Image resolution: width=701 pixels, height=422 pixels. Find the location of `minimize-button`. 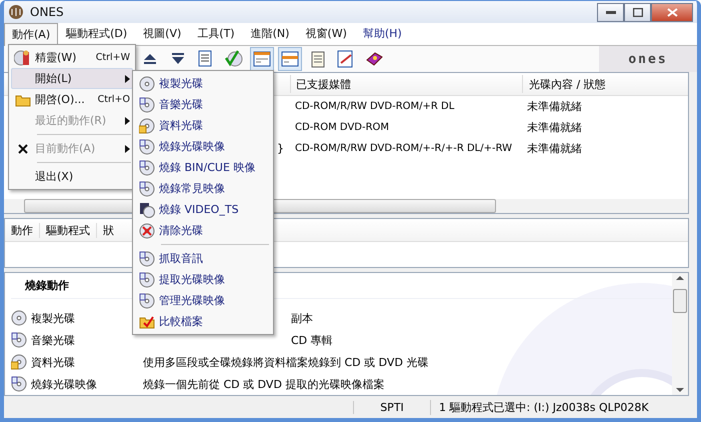

minimize-button is located at coordinates (610, 12).